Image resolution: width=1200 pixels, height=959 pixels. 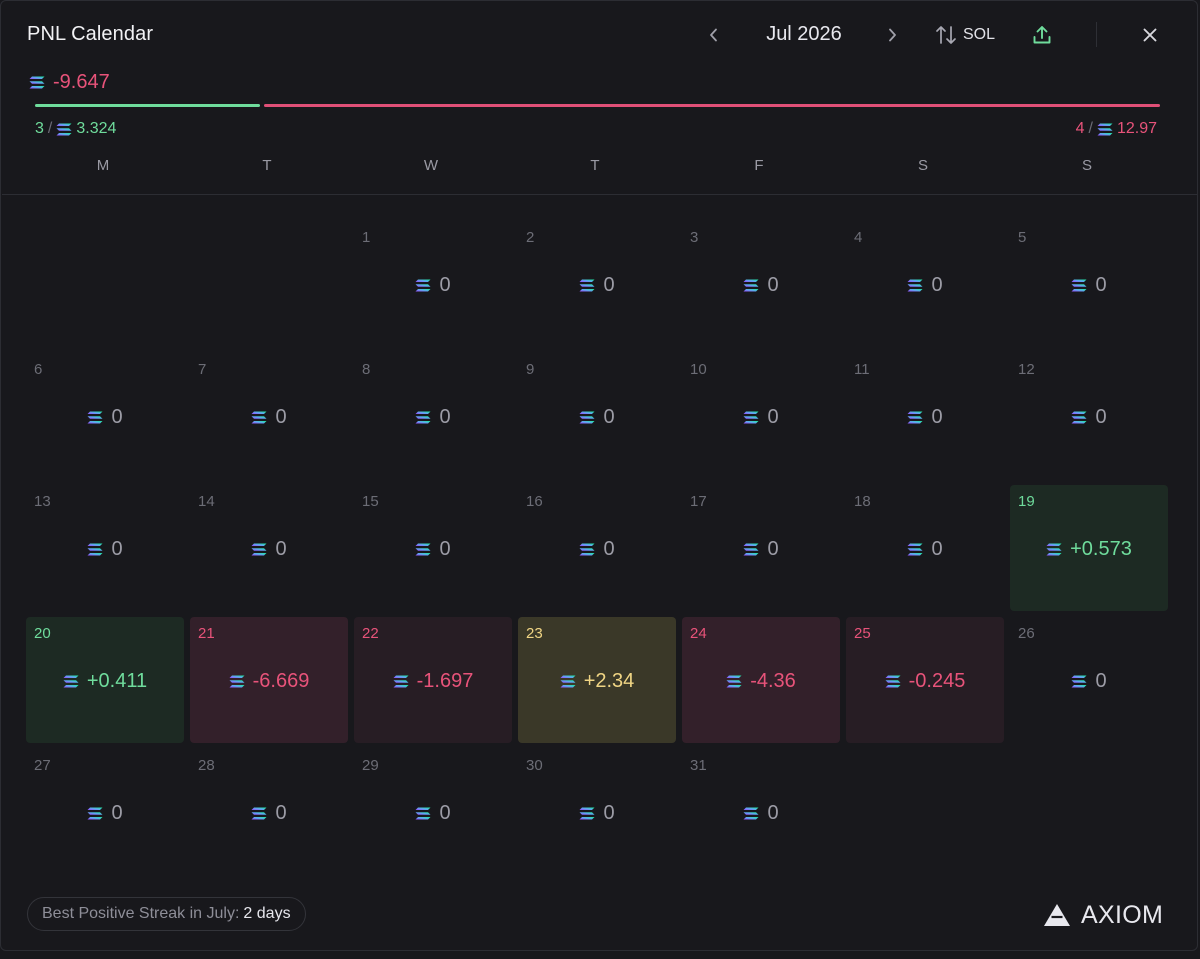 What do you see at coordinates (105, 680) in the screenshot?
I see `calendar-day-cell: 20 +0.411` at bounding box center [105, 680].